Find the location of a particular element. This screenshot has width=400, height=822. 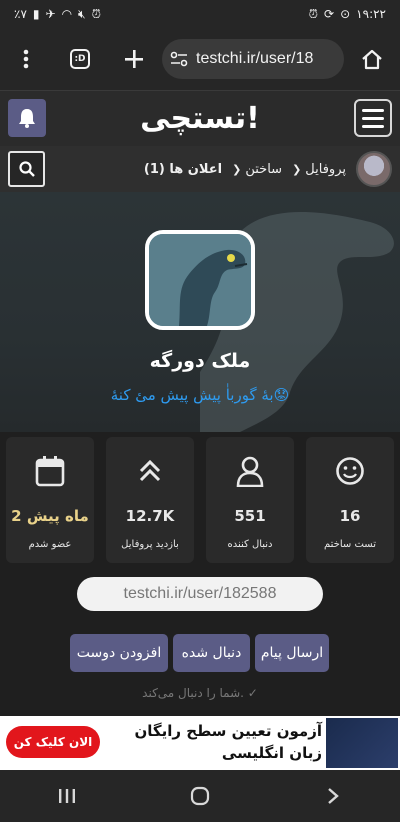

browser-toolbar: :D testchi.ir/user/18 is located at coordinates (200, 59).